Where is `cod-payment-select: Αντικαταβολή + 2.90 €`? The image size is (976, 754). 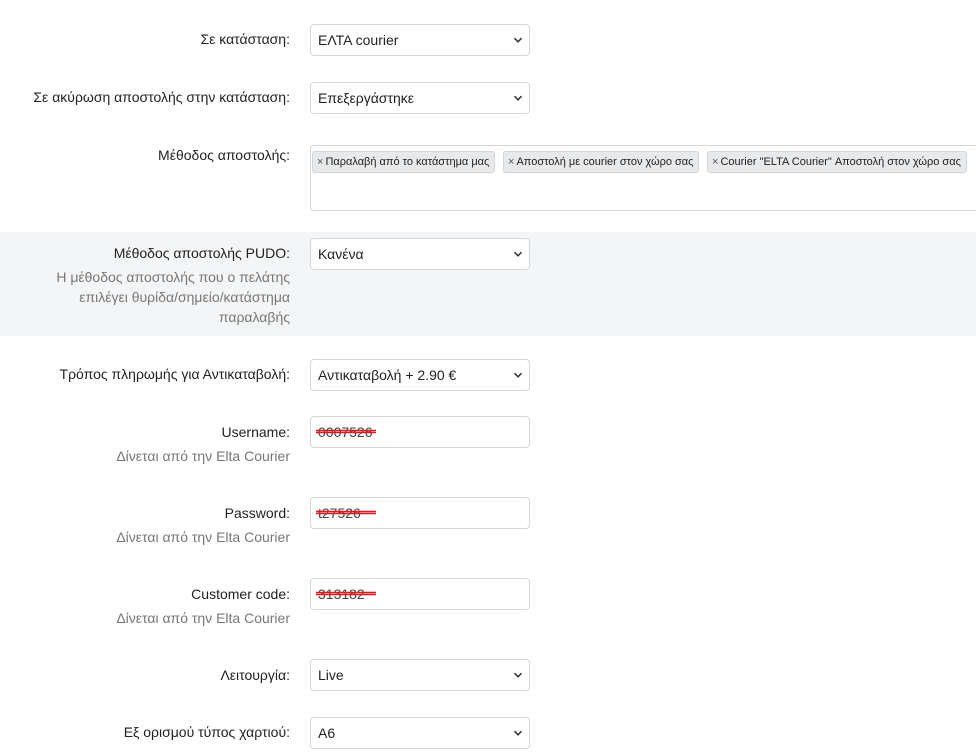
cod-payment-select: Αντικαταβολή + 2.90 € is located at coordinates (420, 375).